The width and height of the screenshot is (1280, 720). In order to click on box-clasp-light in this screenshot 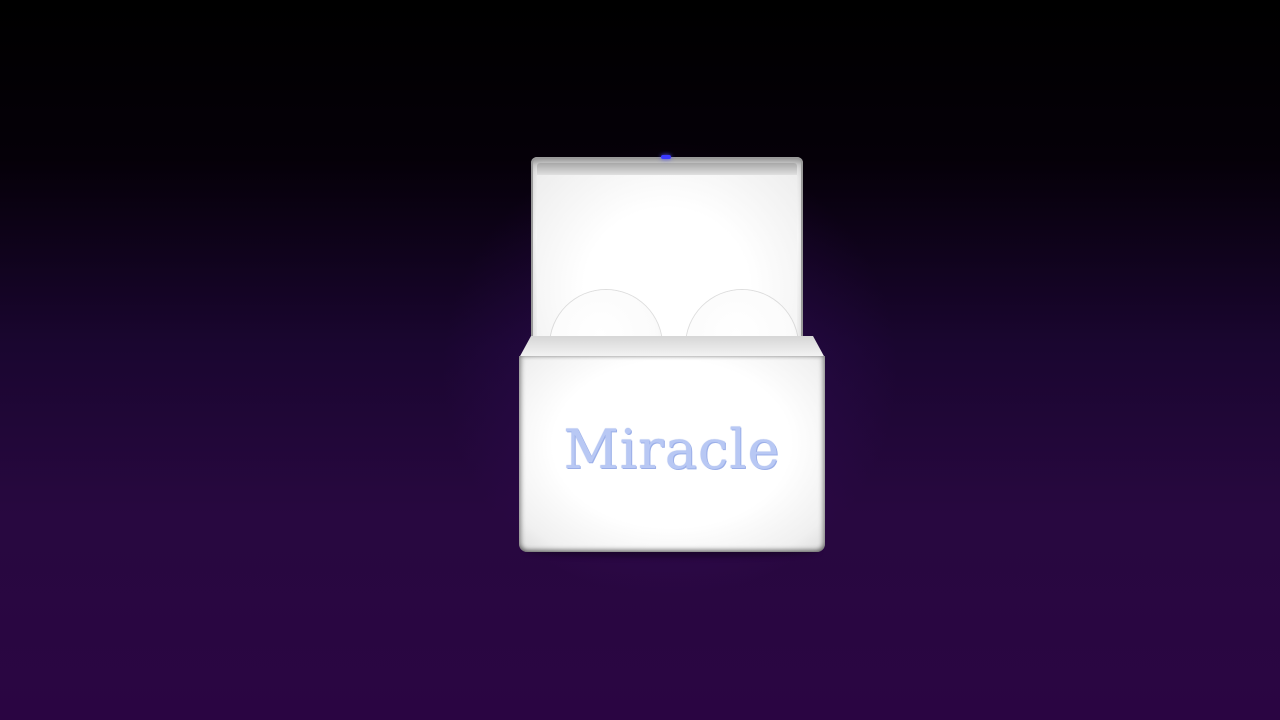, I will do `click(666, 157)`.